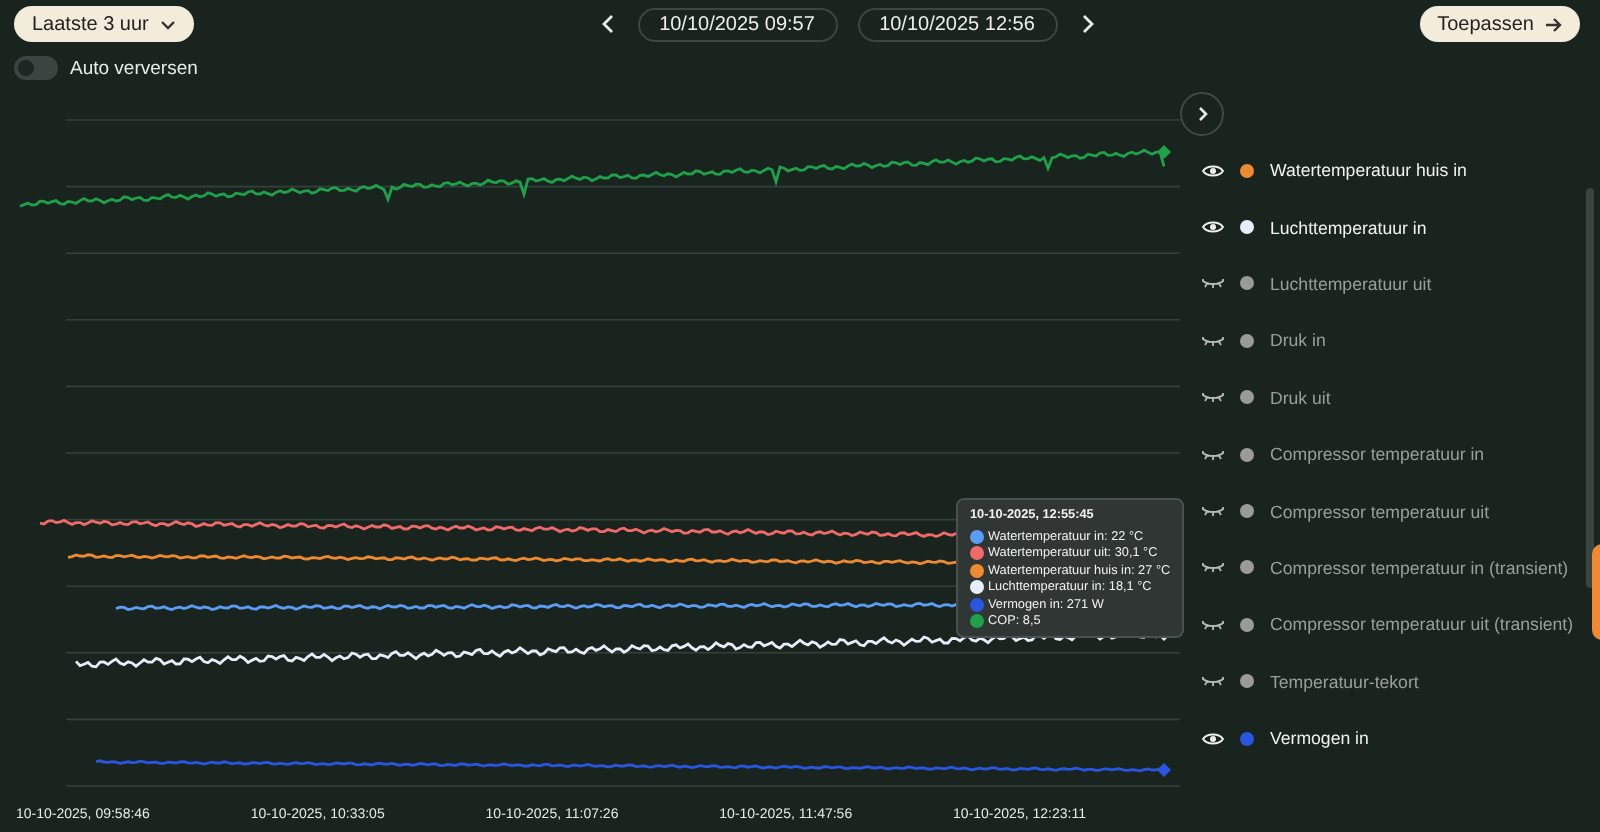  I want to click on next-button, so click(1087, 24).